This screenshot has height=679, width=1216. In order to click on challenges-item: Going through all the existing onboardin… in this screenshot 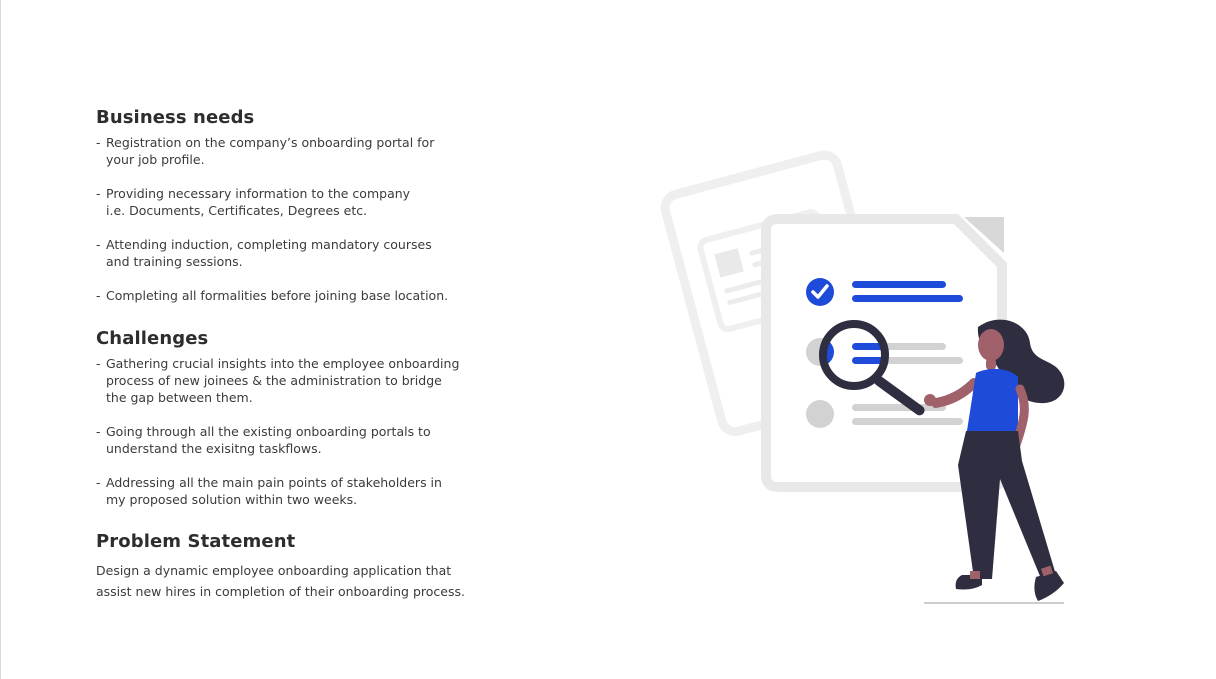, I will do `click(306, 440)`.